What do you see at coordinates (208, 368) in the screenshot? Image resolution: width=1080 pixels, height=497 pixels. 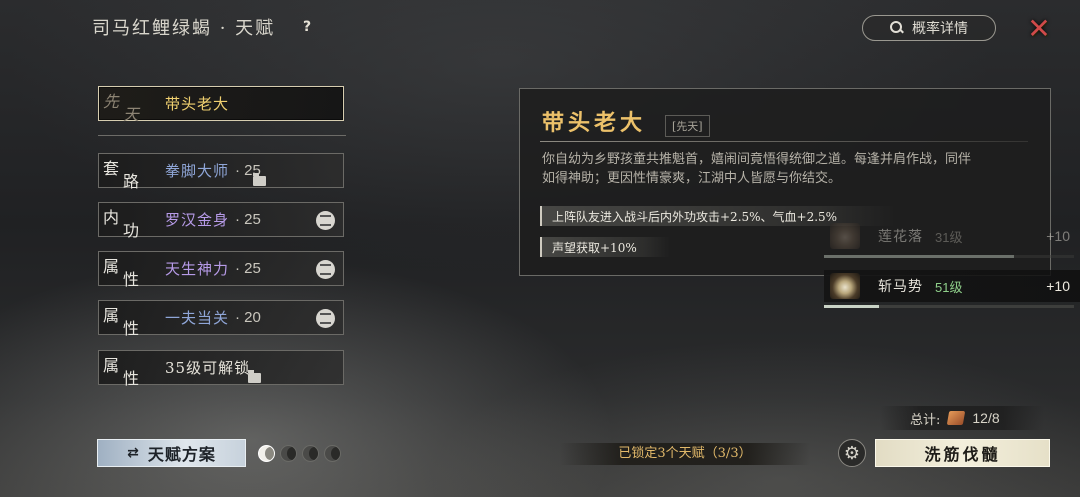 I see `talent-name: 35级可解锁` at bounding box center [208, 368].